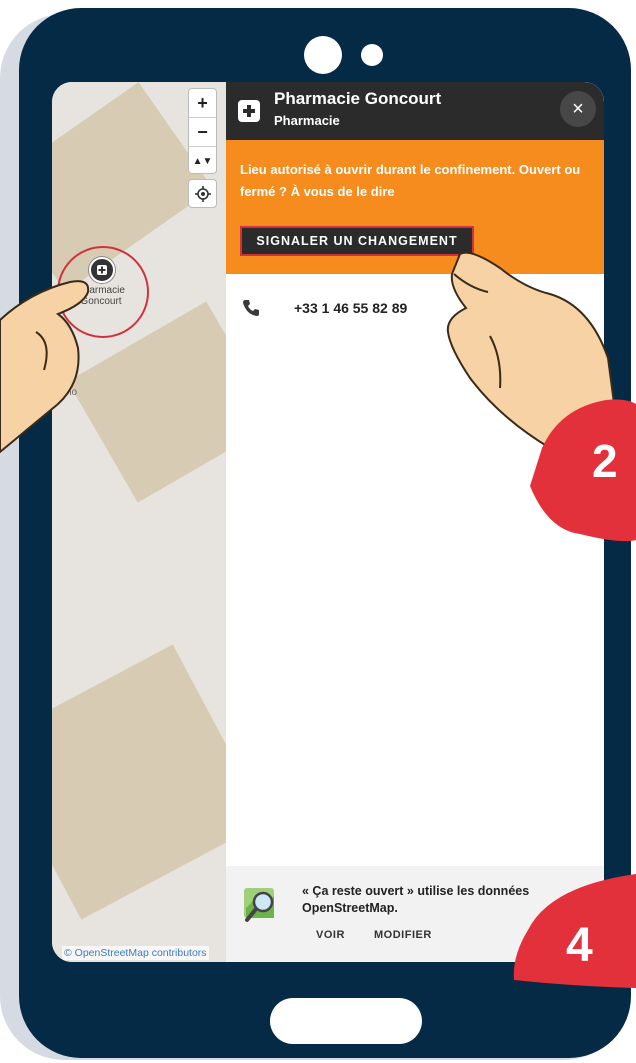 This screenshot has width=636, height=1063. What do you see at coordinates (346, 1021) in the screenshot?
I see `home-button` at bounding box center [346, 1021].